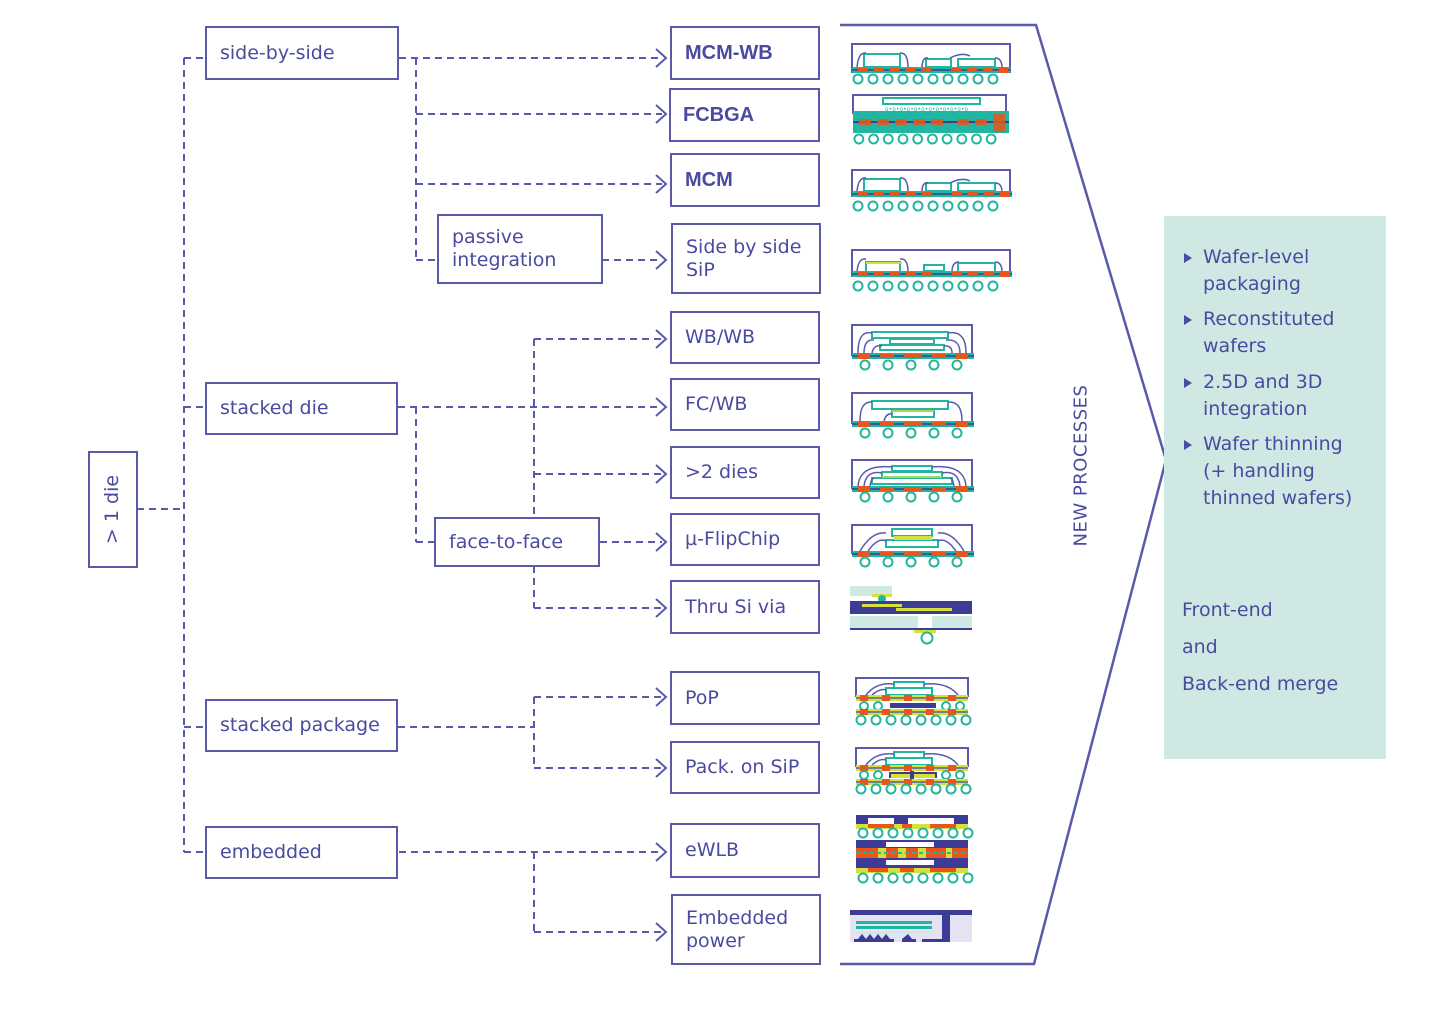 This screenshot has width=1430, height=1018. Describe the element at coordinates (915, 849) in the screenshot. I see `ewlb-cross-section-icon` at that location.